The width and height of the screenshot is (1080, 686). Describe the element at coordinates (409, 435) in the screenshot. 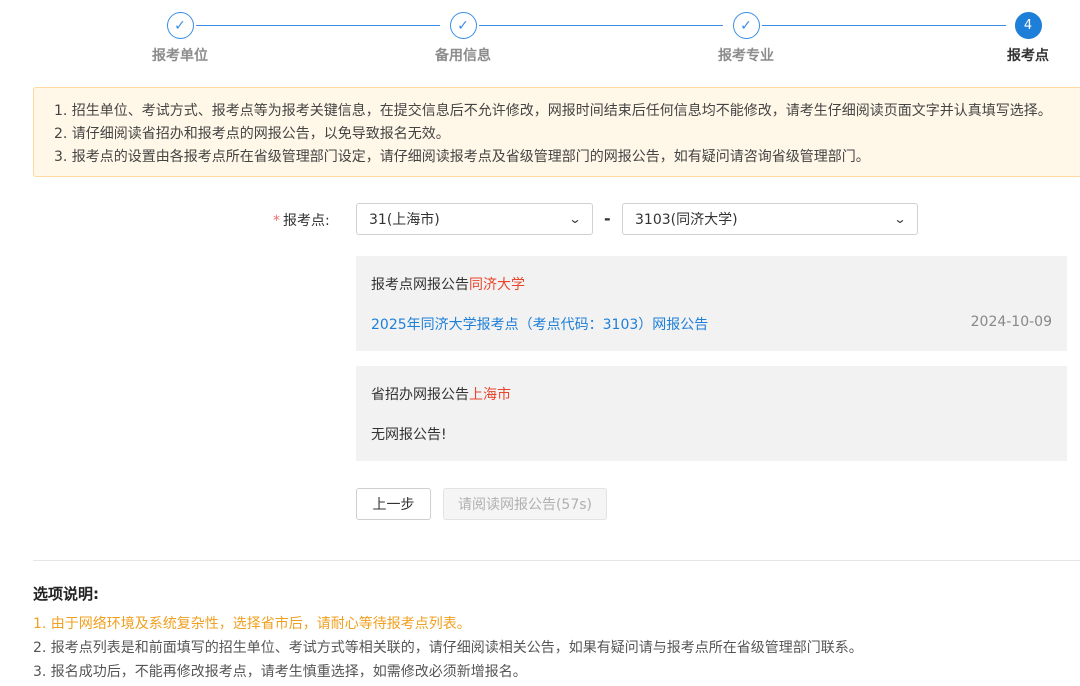

I see `no-announcement-text: 无网报公告!` at that location.